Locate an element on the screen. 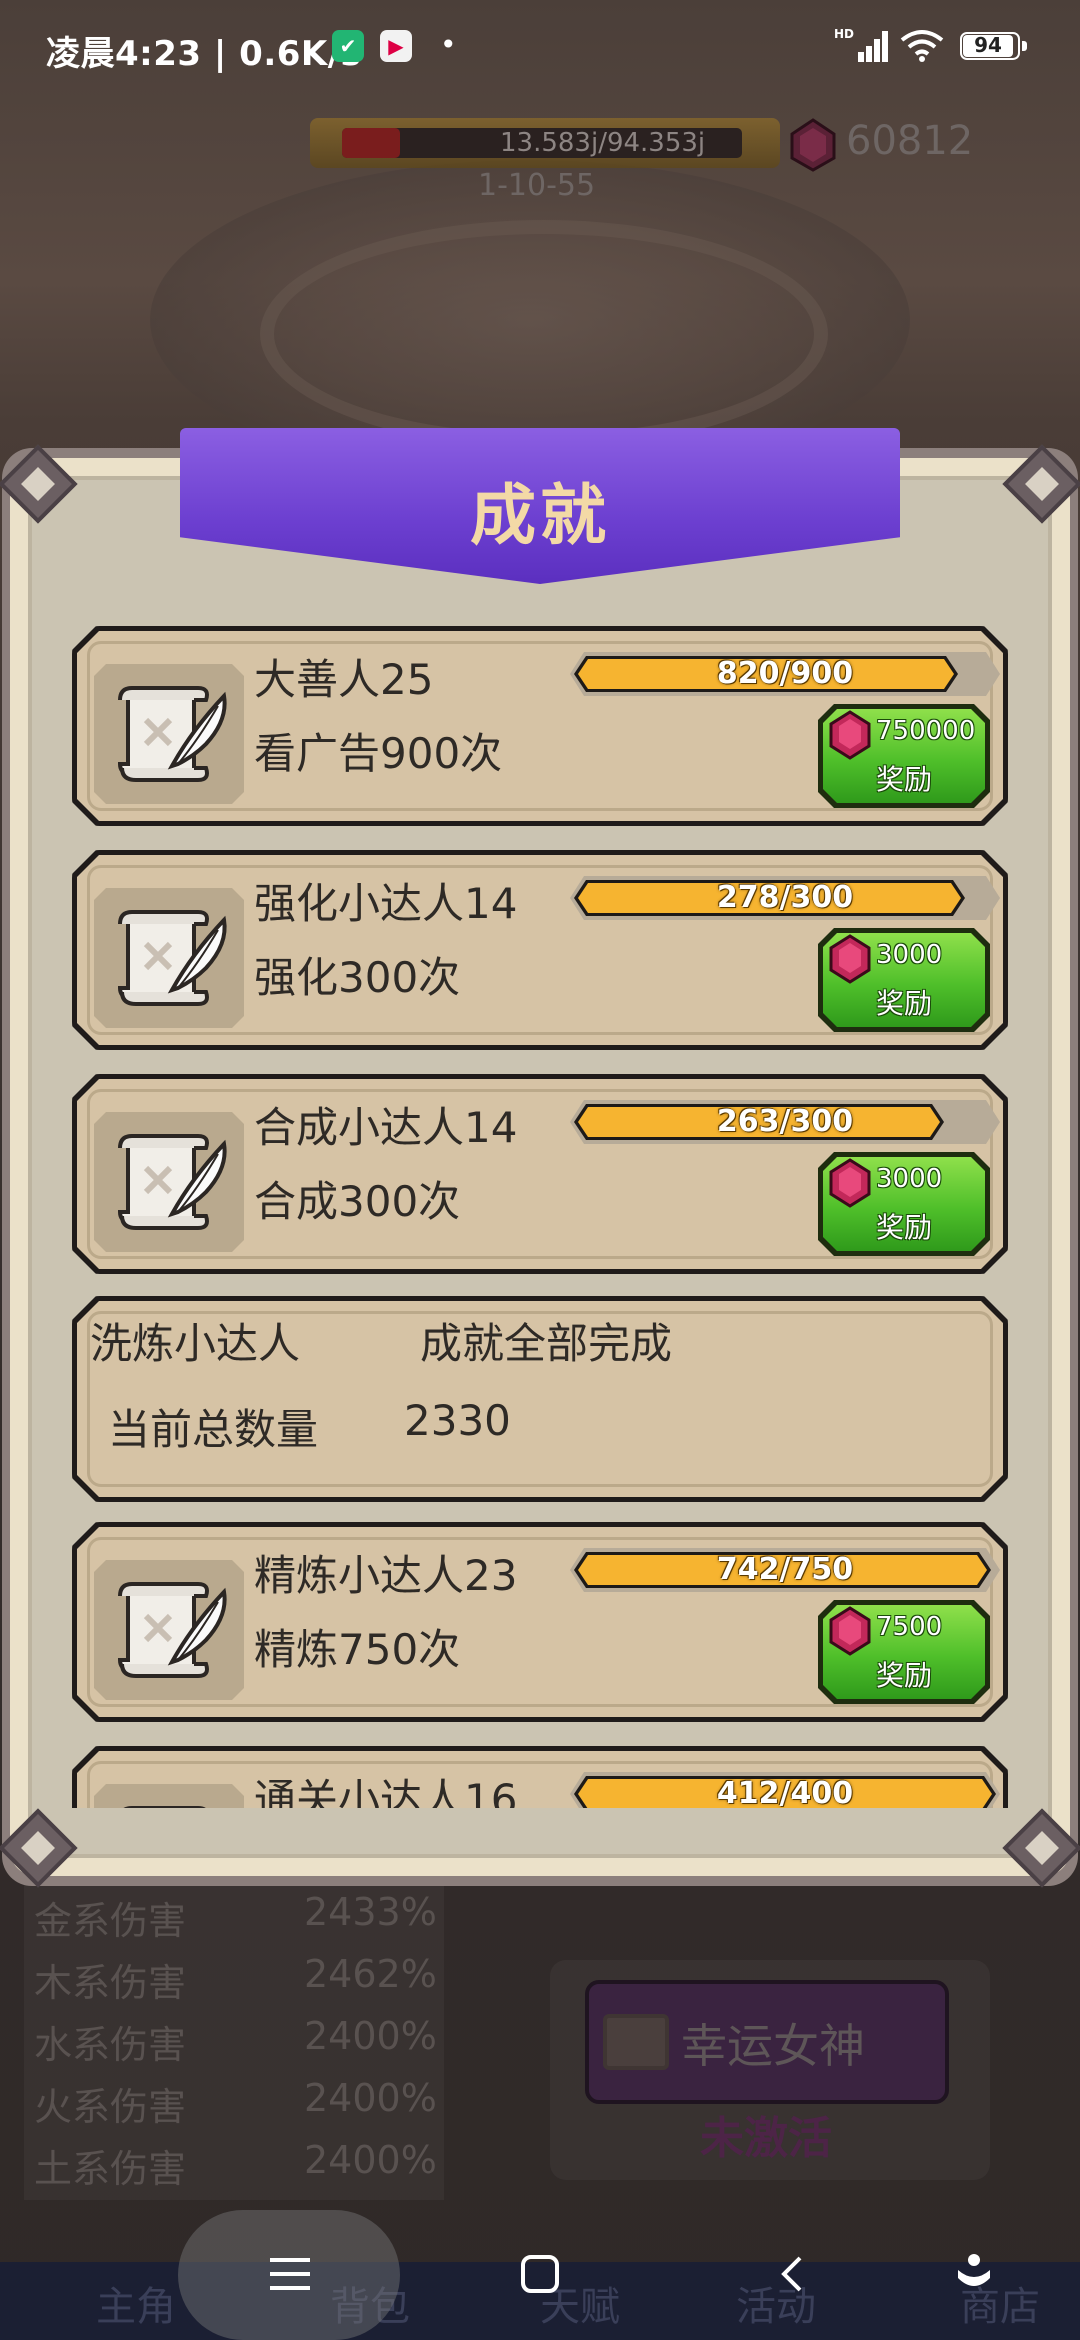 This screenshot has height=2340, width=1080. achievement-progress-bar: 742/750 is located at coordinates (785, 1570).